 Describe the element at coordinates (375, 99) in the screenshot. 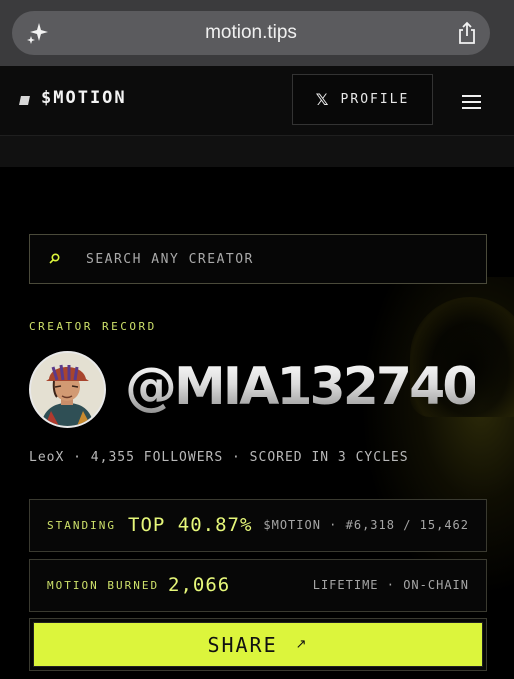

I see `profile-button-label: PROFILE` at that location.